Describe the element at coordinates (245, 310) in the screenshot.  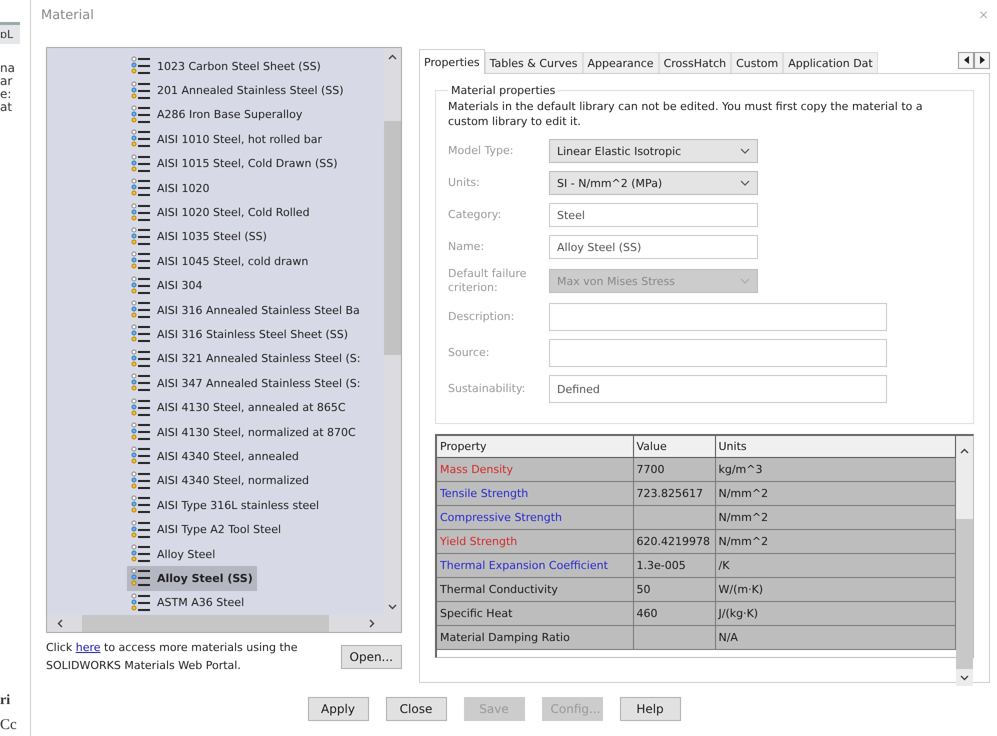
I see `material-item: AISI 316 Annealed Stainless Steel Ba` at that location.